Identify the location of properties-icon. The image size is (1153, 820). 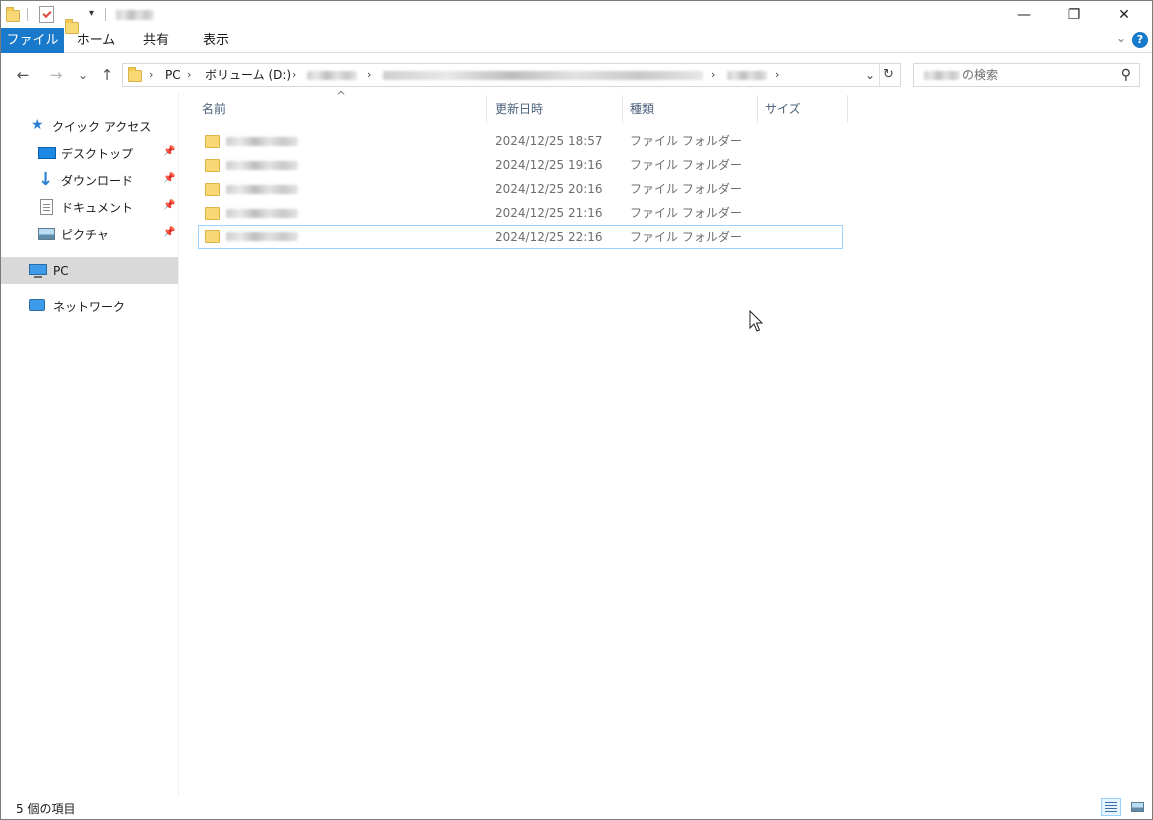
(46, 14).